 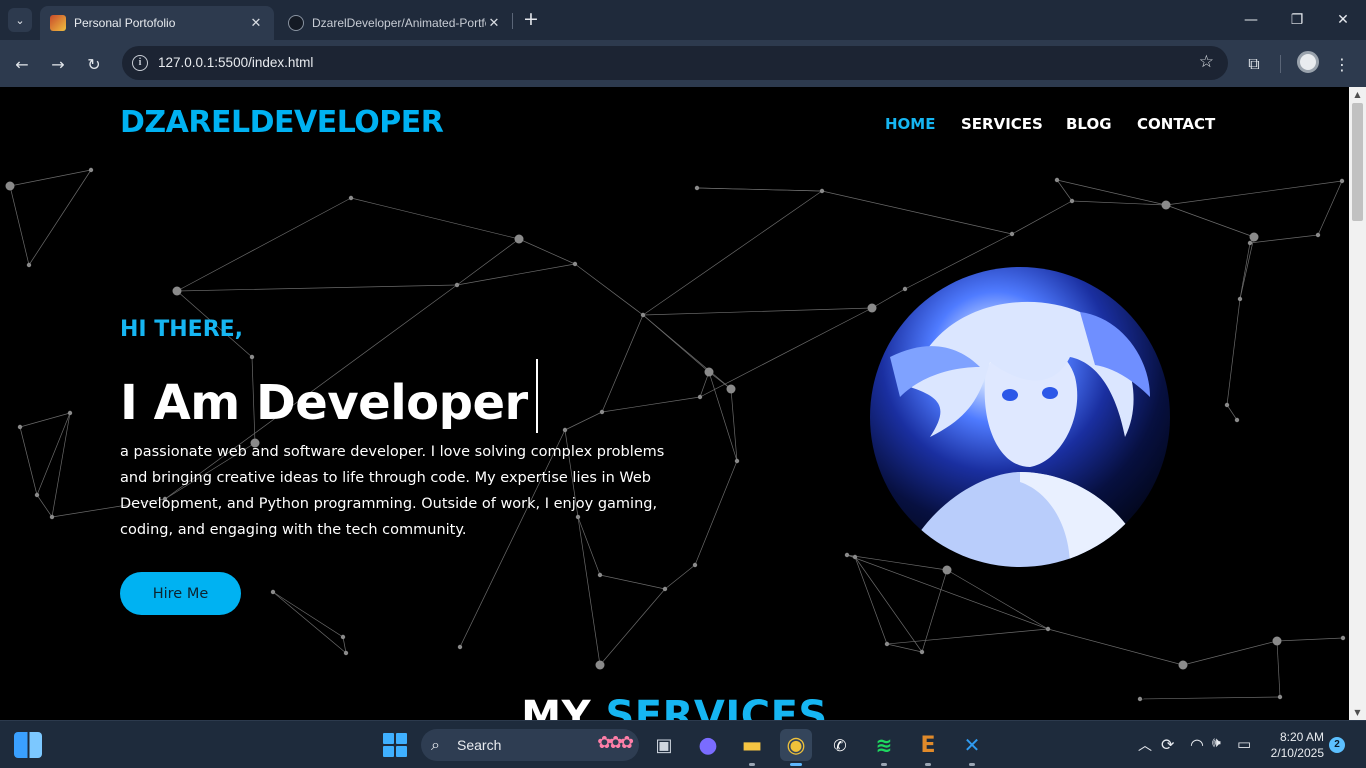 What do you see at coordinates (928, 747) in the screenshot?
I see `editor-app-icon: E` at bounding box center [928, 747].